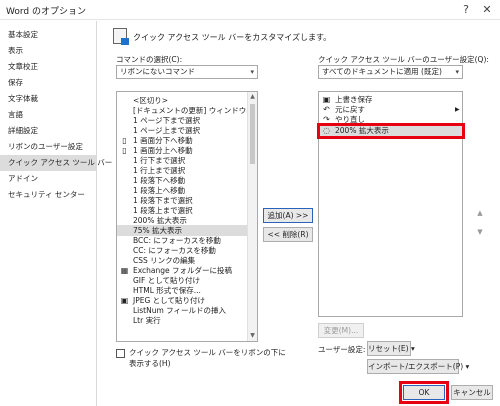 The image size is (500, 406). What do you see at coordinates (252, 336) in the screenshot?
I see `scroll-down-icon: ▼` at bounding box center [252, 336].